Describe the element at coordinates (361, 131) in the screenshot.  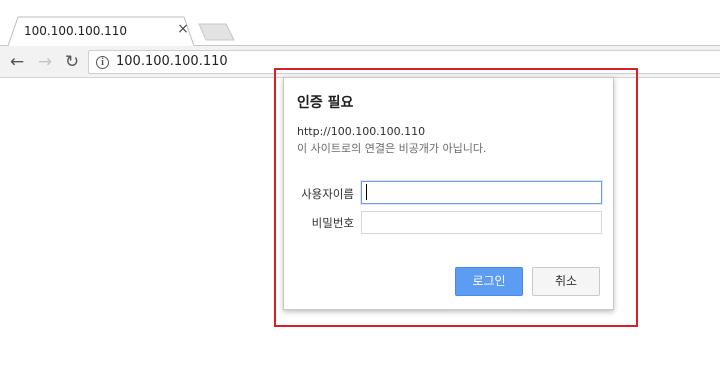
I see `dialog-origin: http://100.100.100.110` at that location.